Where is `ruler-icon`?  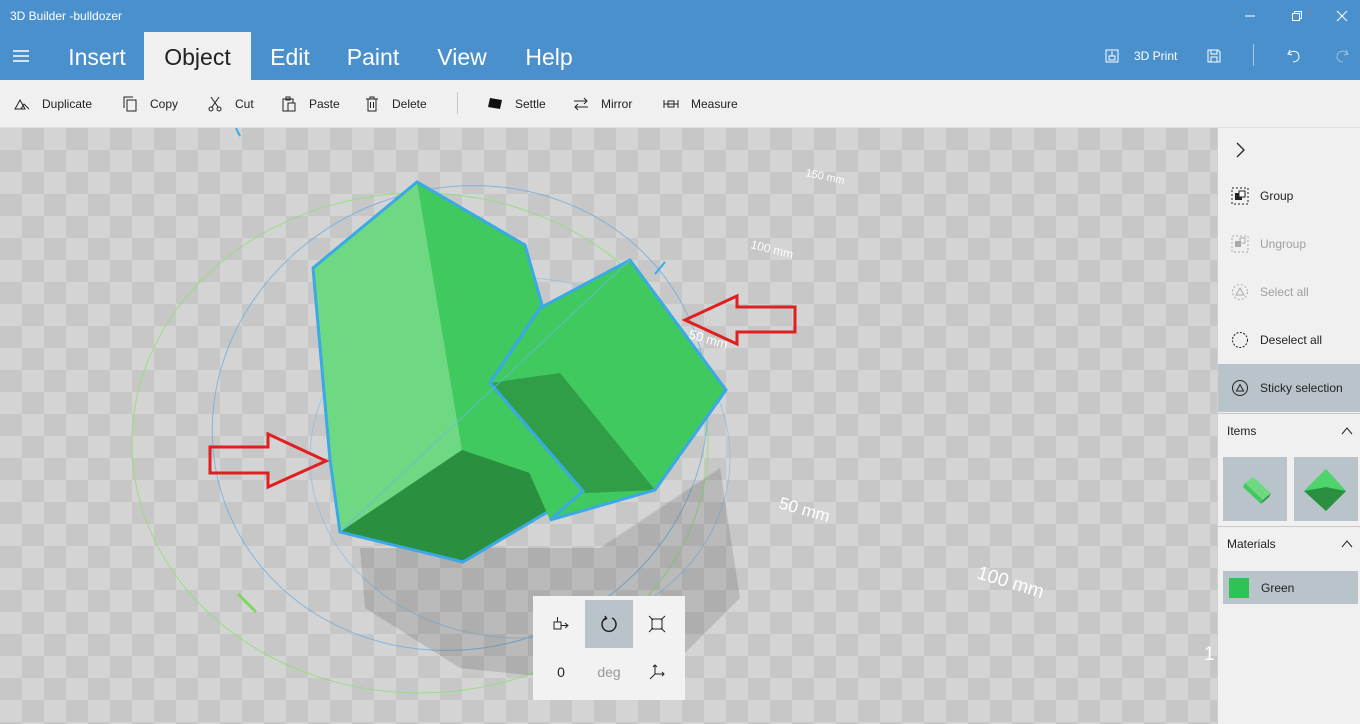 ruler-icon is located at coordinates (671, 104).